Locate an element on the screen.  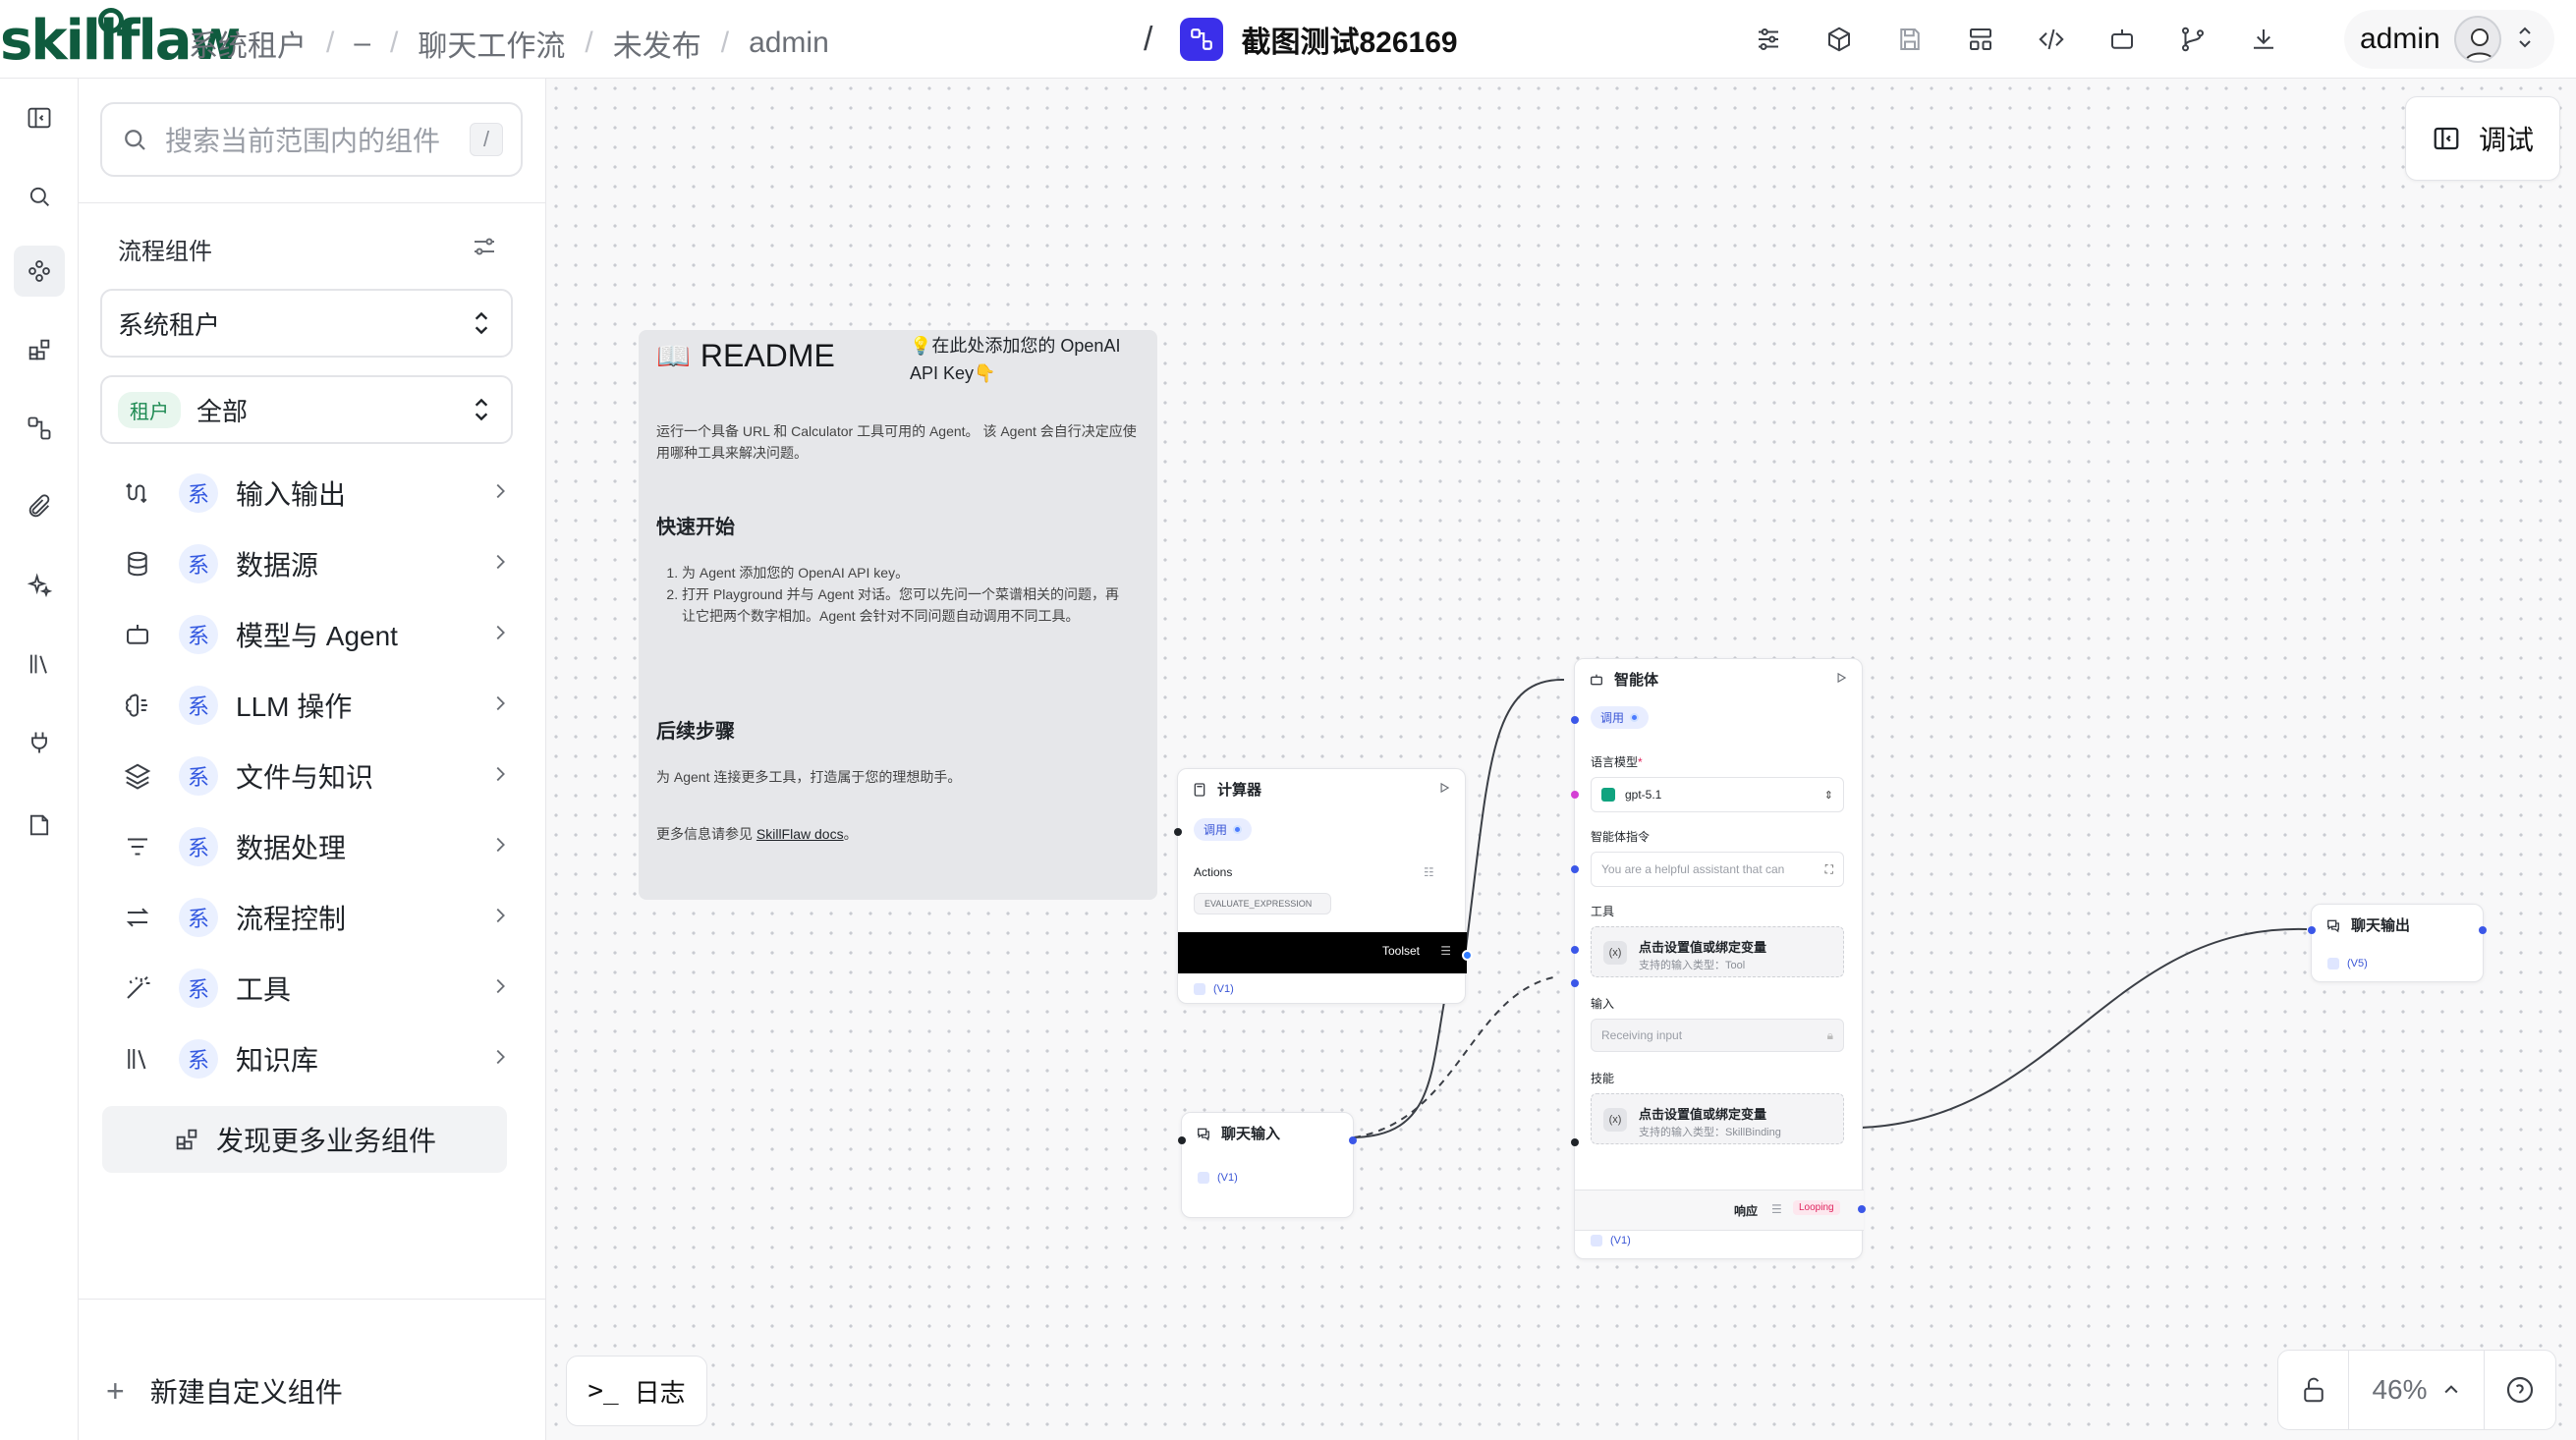
tools-bind-field: (x) 点击设置值或绑定变量 支持的输入类型：Tool is located at coordinates (1717, 951).